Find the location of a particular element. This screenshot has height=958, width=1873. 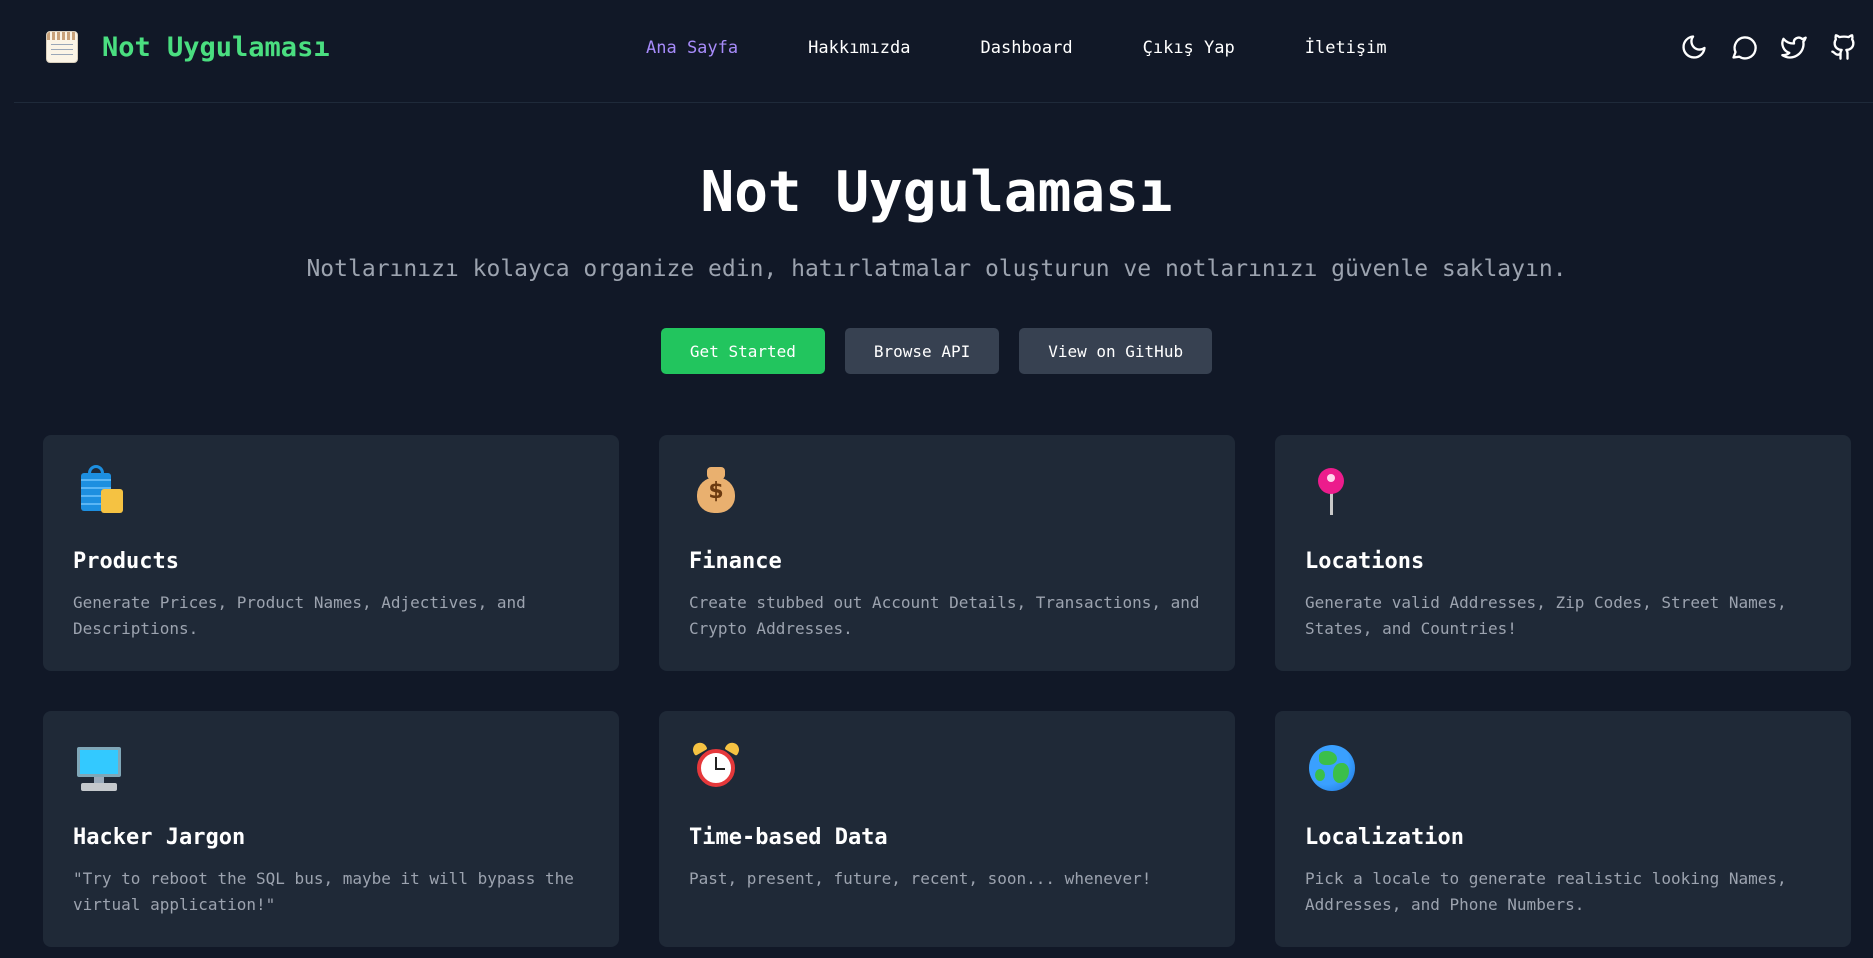

shopping-bags-icon is located at coordinates (99, 491).